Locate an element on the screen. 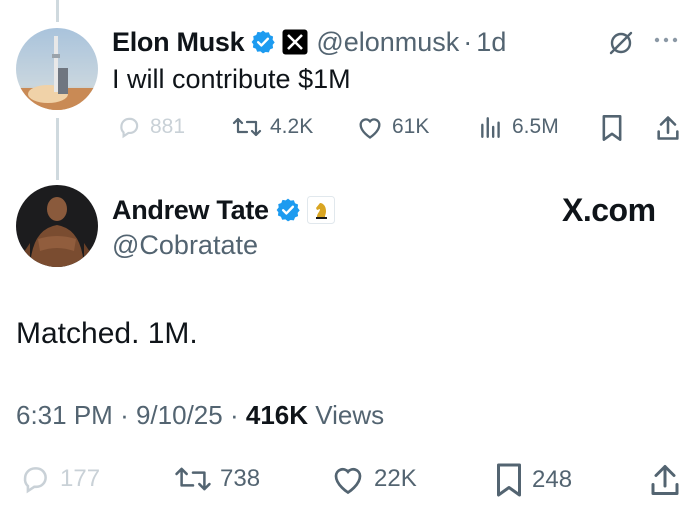  like-button: 61K is located at coordinates (392, 127).